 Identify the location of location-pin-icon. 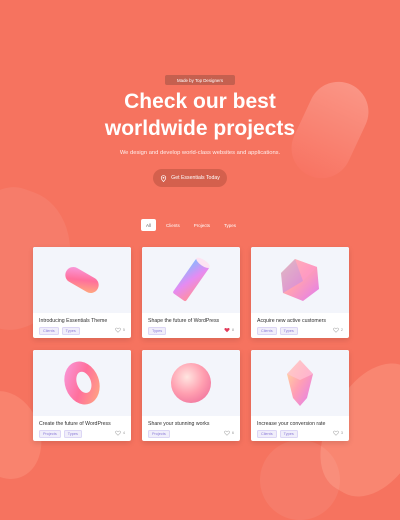
(164, 178).